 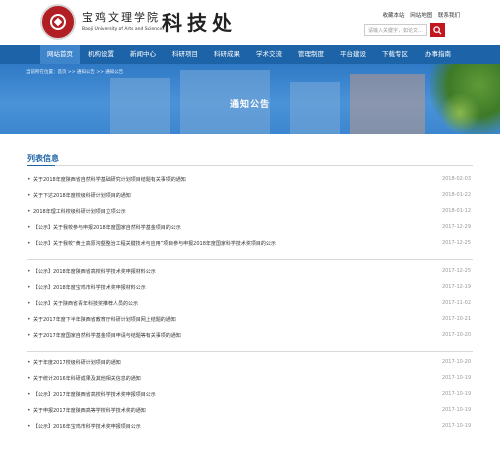 What do you see at coordinates (89, 410) in the screenshot?
I see `list-item-title: 关于申报2017年度陕西高等学校科学技术奖的通知` at bounding box center [89, 410].